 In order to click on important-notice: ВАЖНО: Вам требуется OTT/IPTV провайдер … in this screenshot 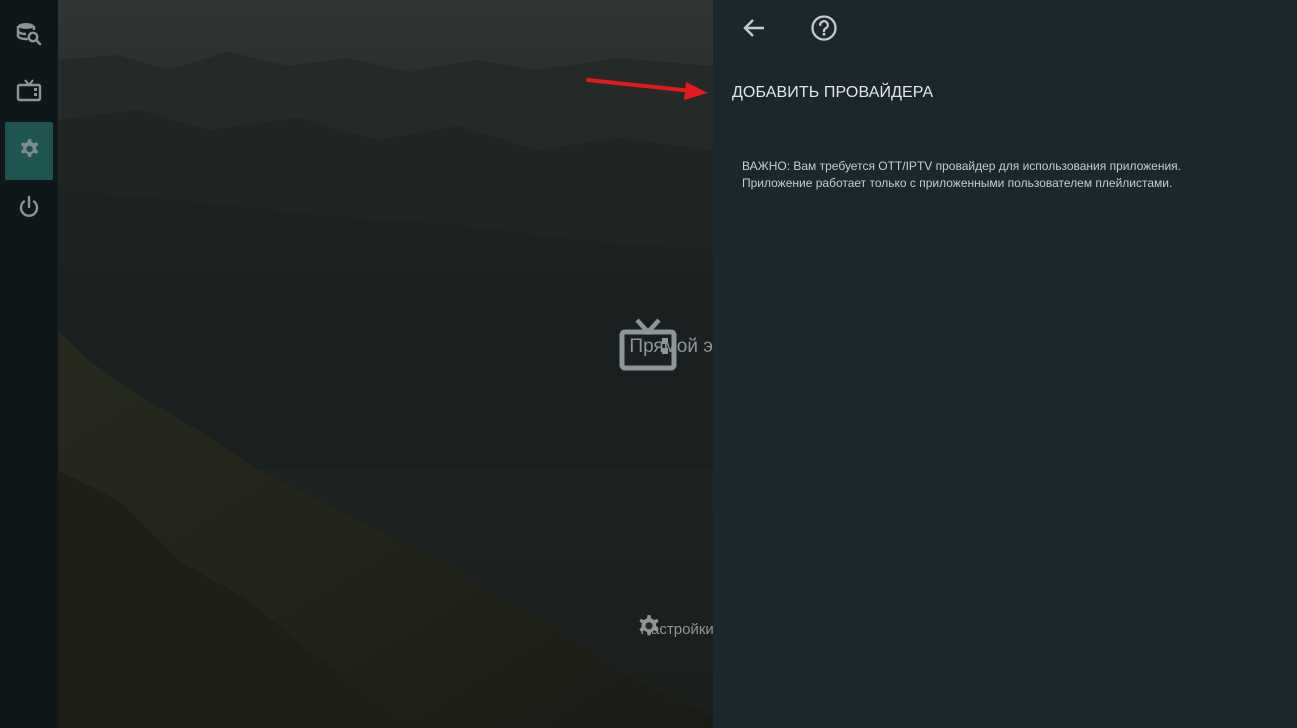, I will do `click(1002, 175)`.